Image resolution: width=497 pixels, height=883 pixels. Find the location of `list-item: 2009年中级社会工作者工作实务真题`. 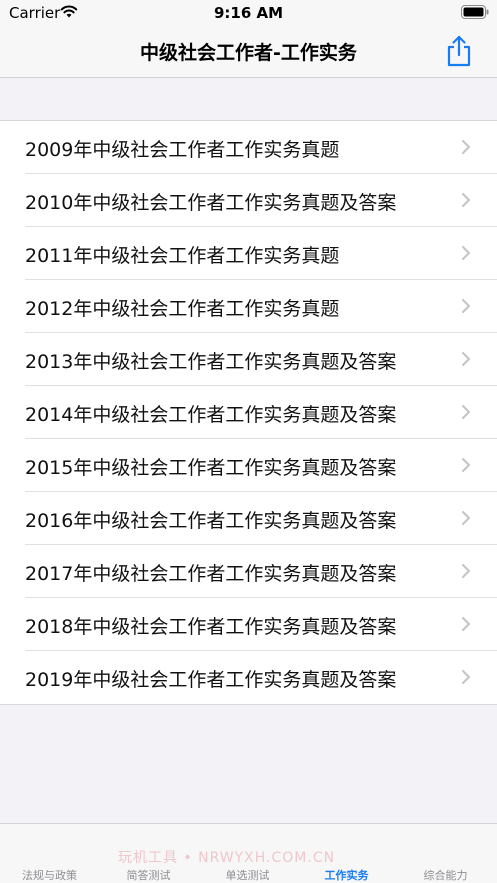

list-item: 2009年中级社会工作者工作实务真题 is located at coordinates (248, 147).